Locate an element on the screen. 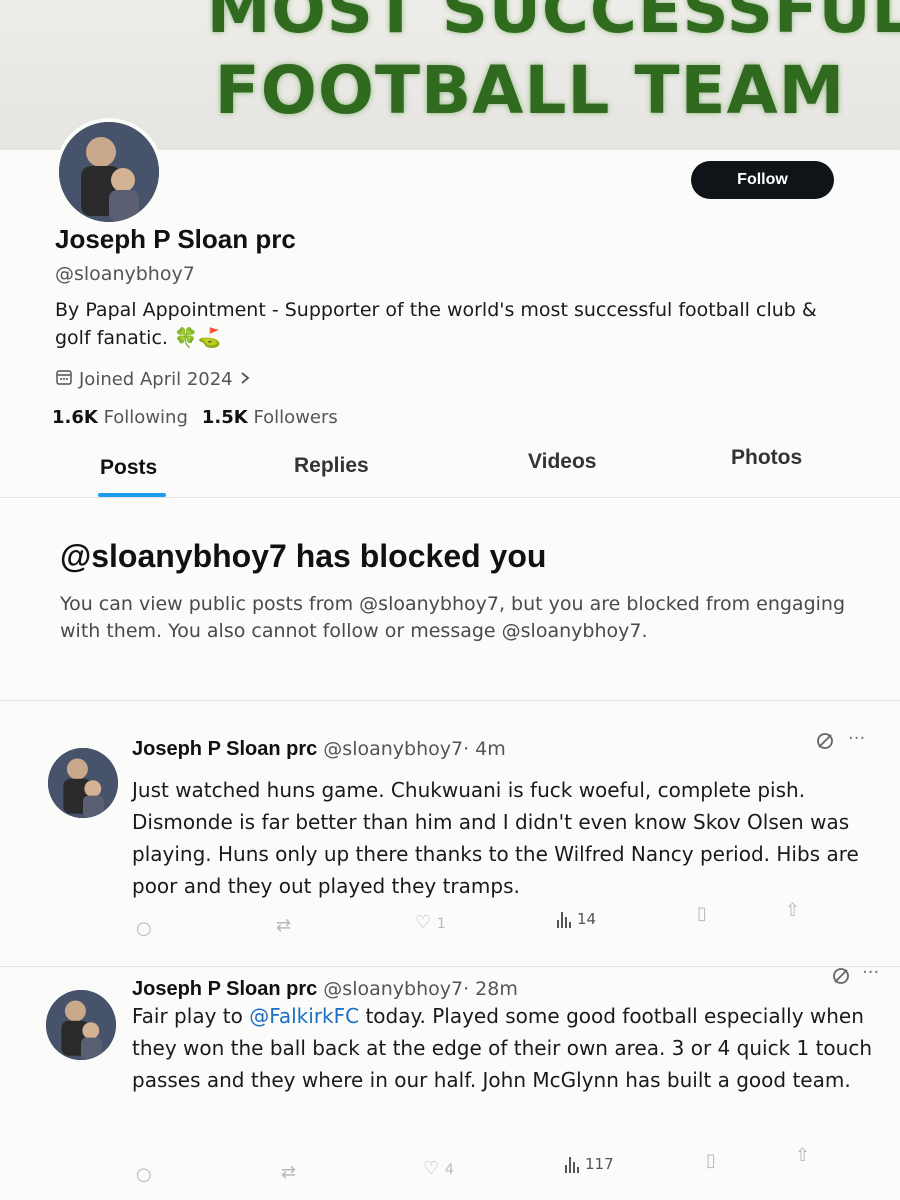  like-icon: ♡ 4 is located at coordinates (438, 1168).